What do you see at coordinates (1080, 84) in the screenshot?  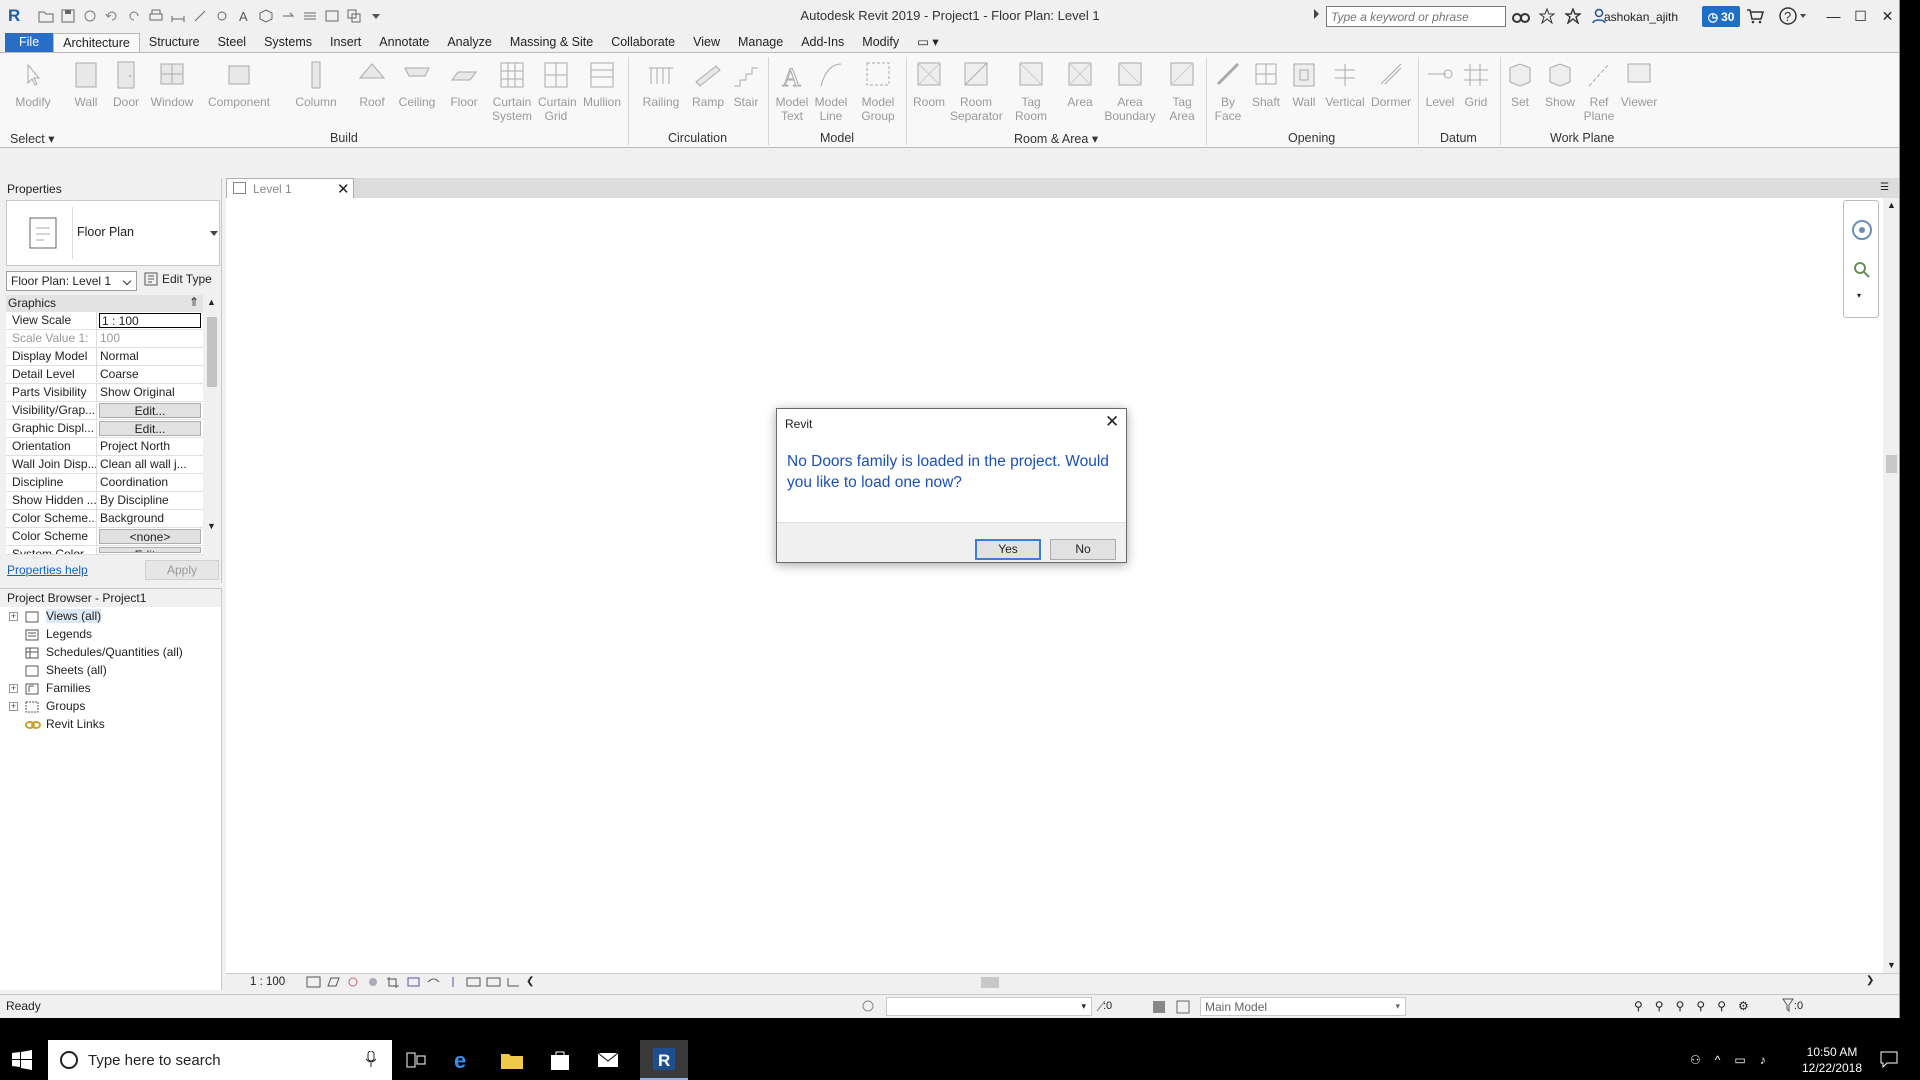 I see `area-button: Area` at bounding box center [1080, 84].